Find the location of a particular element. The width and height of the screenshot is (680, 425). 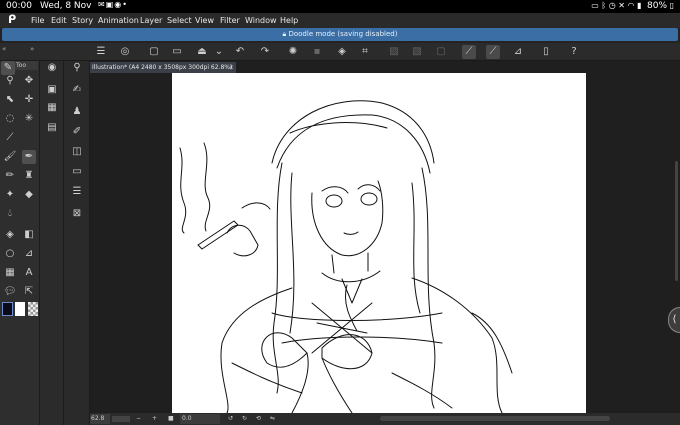

frame-icon: ▦ is located at coordinates (10, 273).